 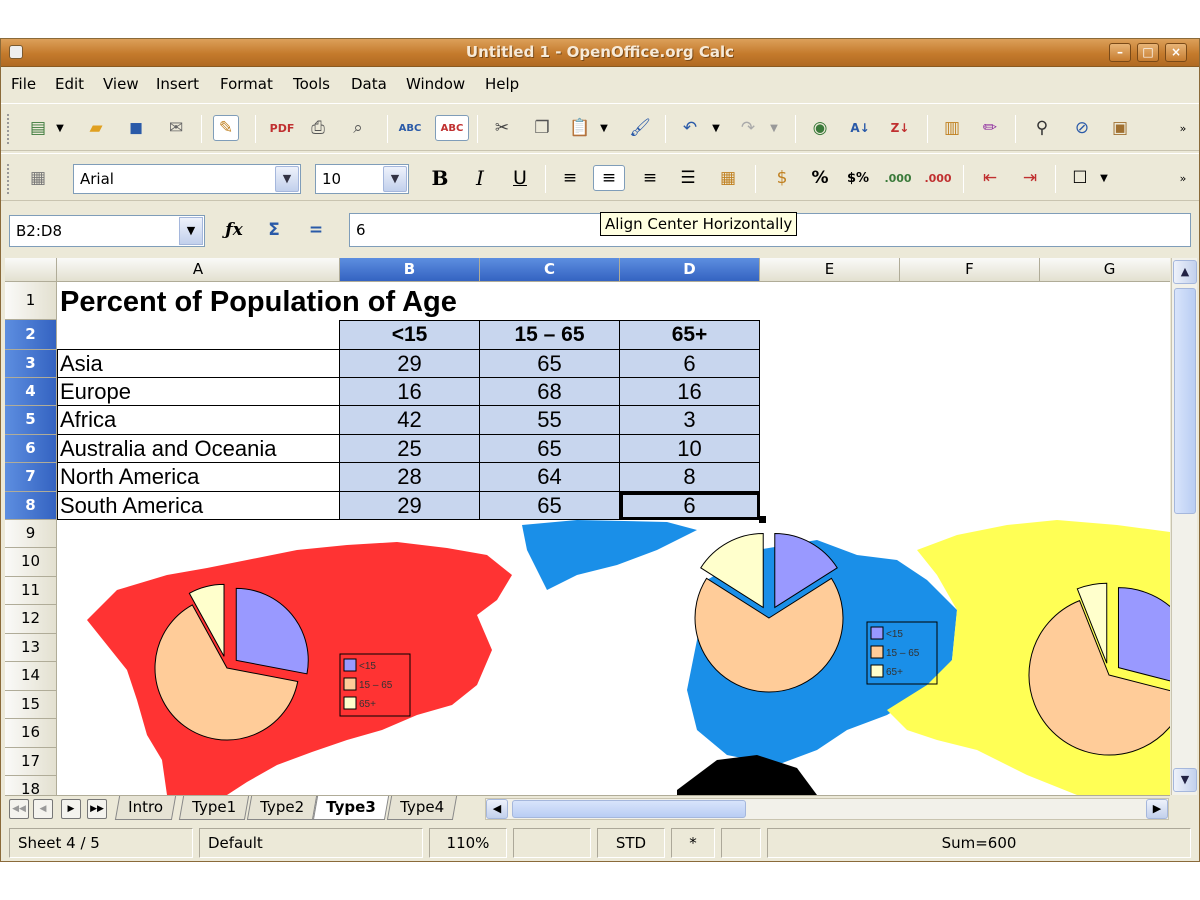 I want to click on value-cell: 25, so click(x=410, y=449).